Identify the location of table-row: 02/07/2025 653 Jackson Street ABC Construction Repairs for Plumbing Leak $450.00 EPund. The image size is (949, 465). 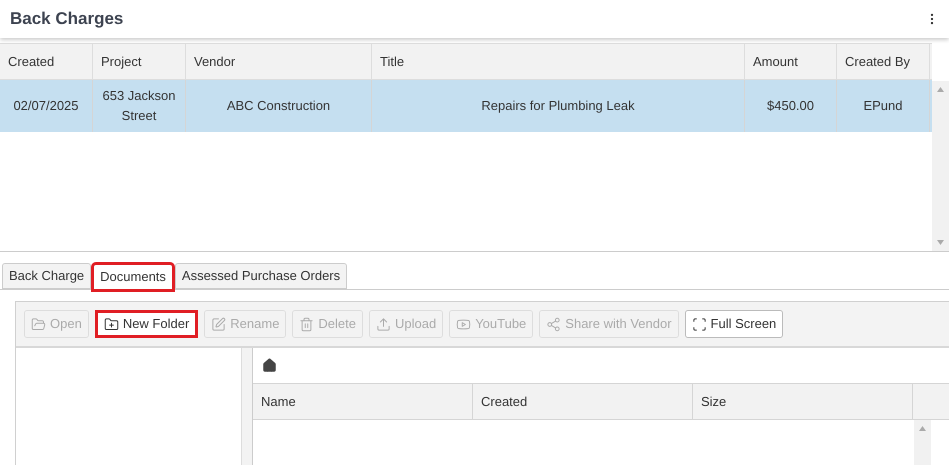
(466, 106).